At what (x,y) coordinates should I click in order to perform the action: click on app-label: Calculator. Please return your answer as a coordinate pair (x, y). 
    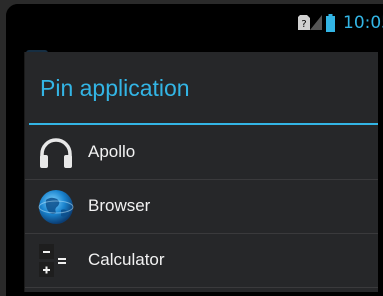
    Looking at the image, I should click on (126, 259).